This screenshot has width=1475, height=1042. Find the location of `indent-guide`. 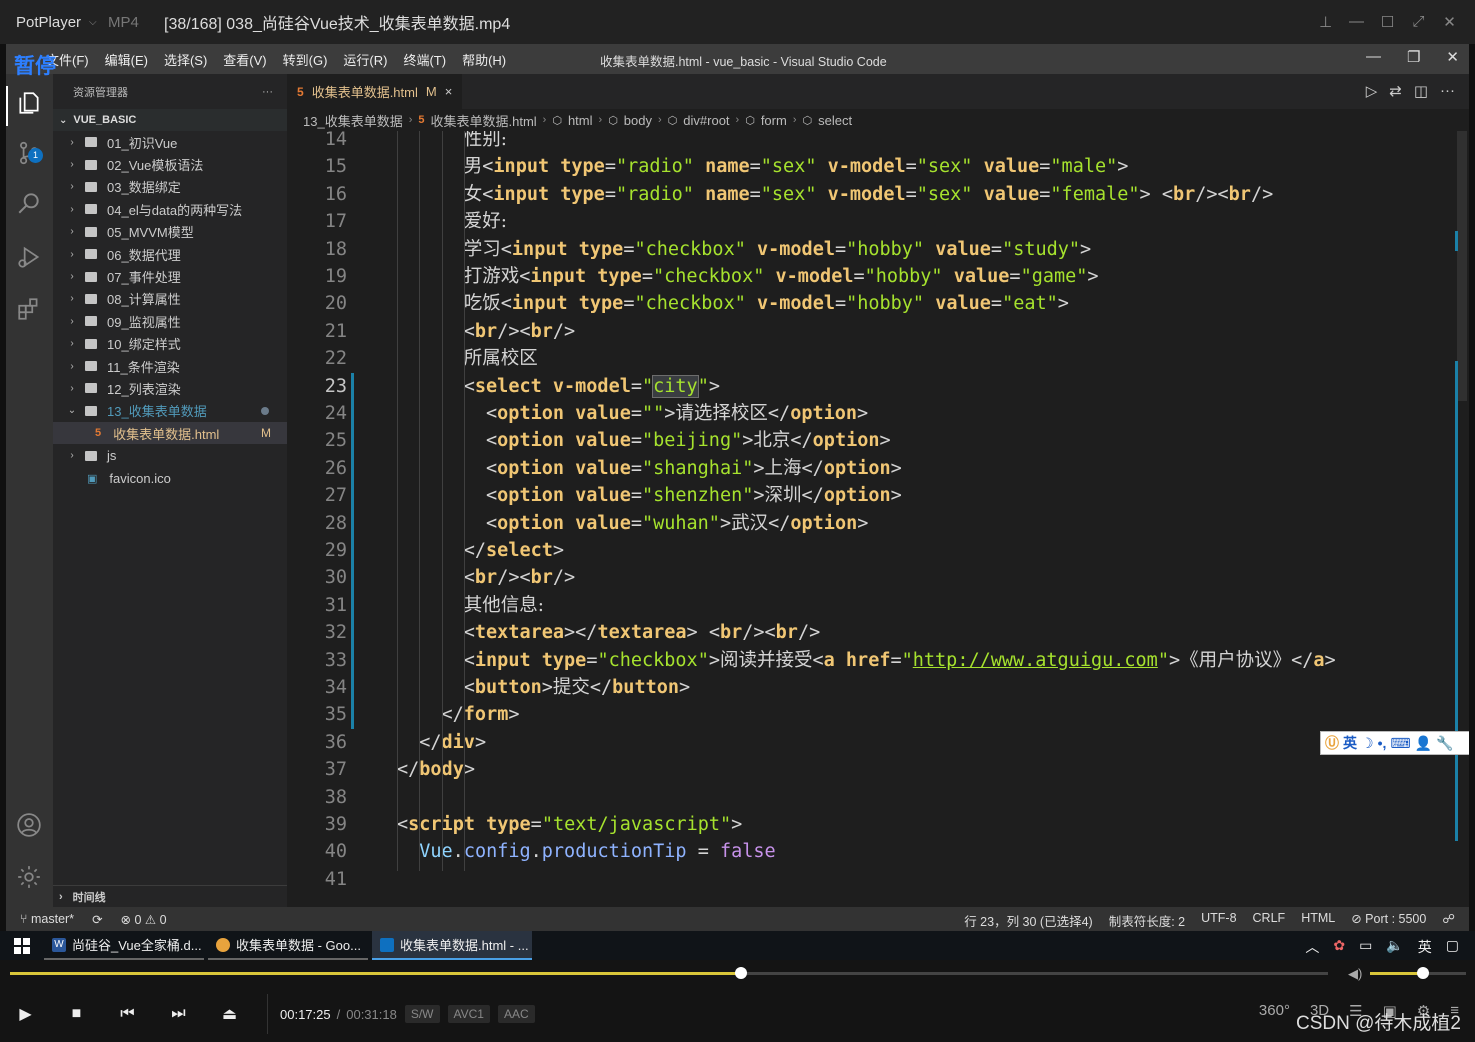

indent-guide is located at coordinates (397, 501).